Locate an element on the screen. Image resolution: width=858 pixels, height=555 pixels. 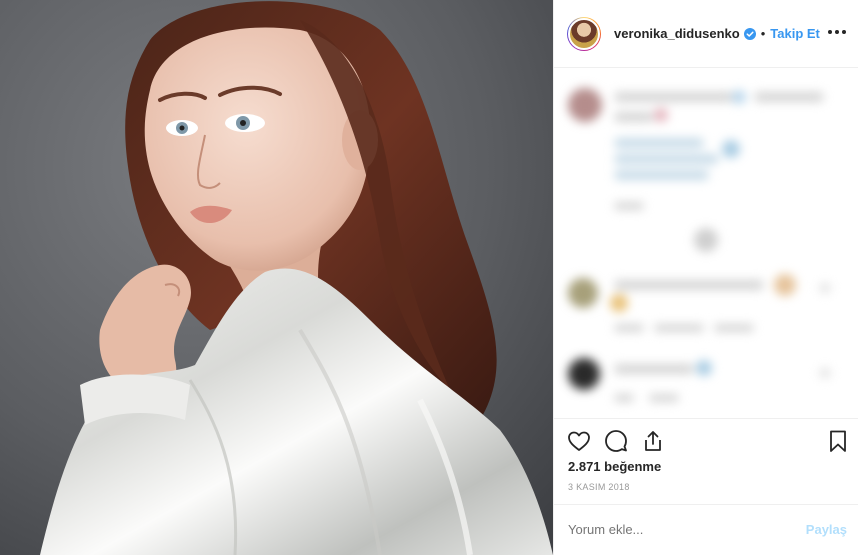
more-options-icon is located at coordinates (837, 32).